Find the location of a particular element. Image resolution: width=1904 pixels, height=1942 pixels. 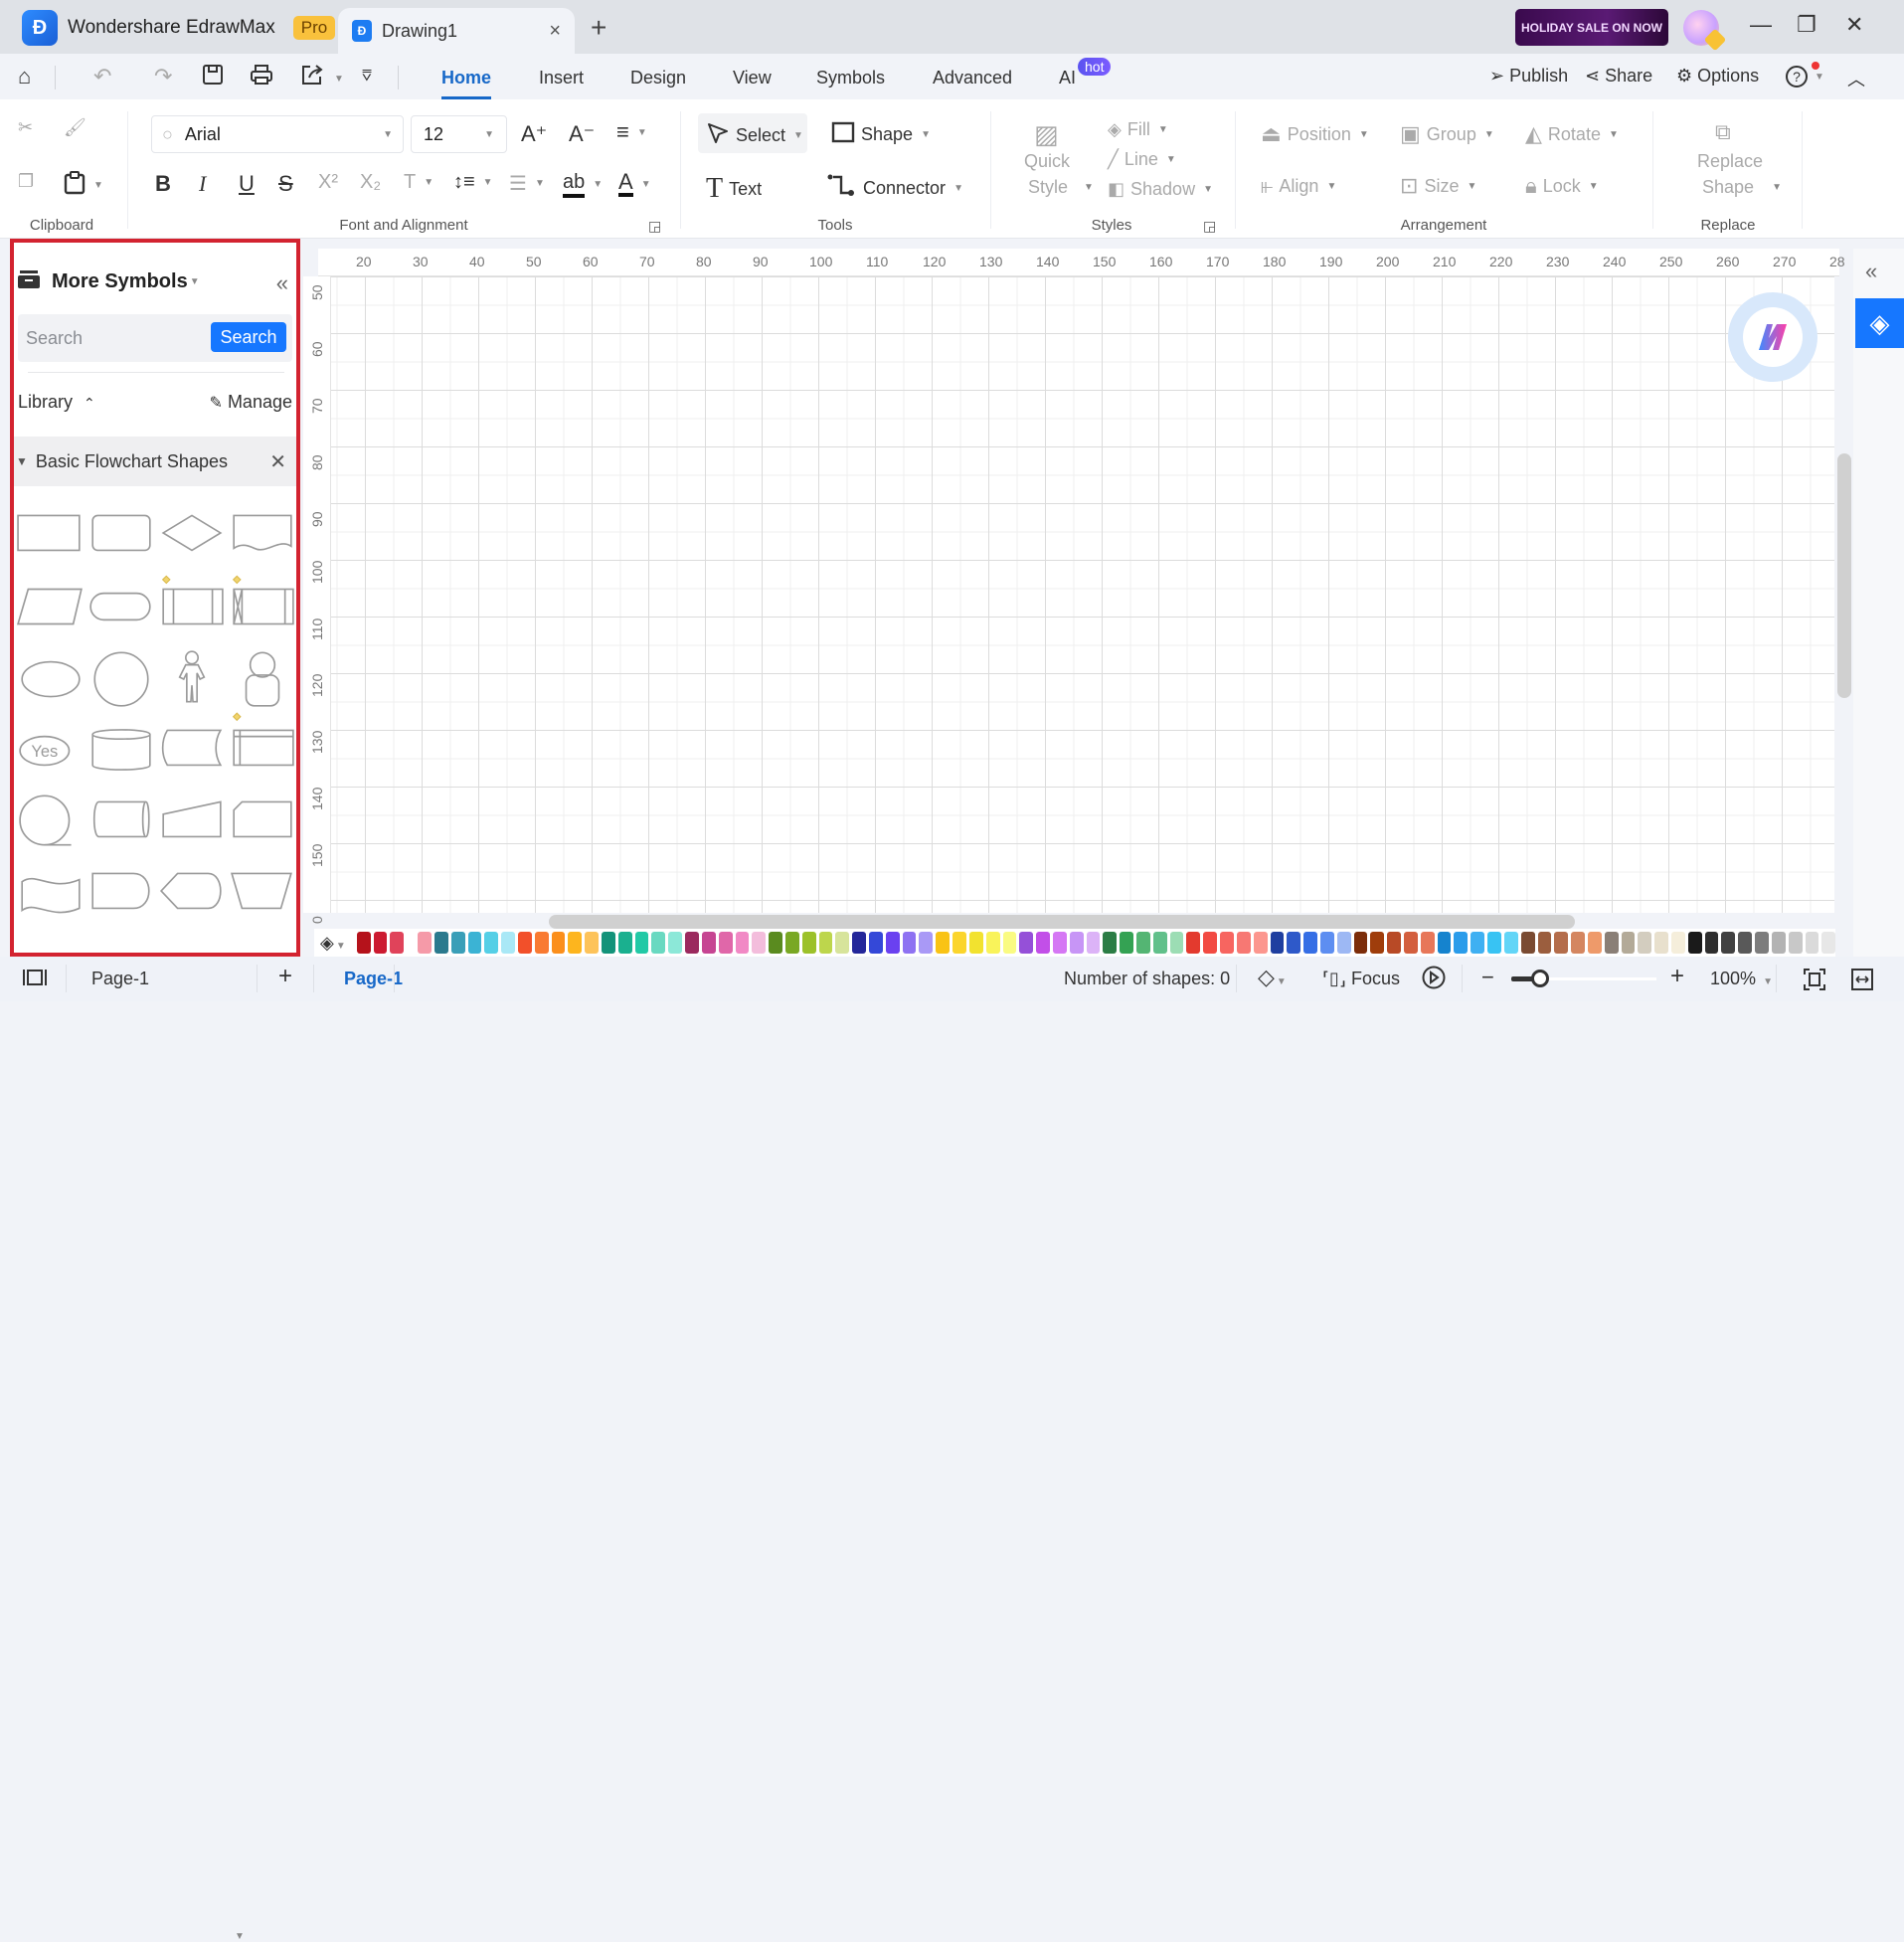

quick-style-icon: ▨ is located at coordinates (1046, 134).